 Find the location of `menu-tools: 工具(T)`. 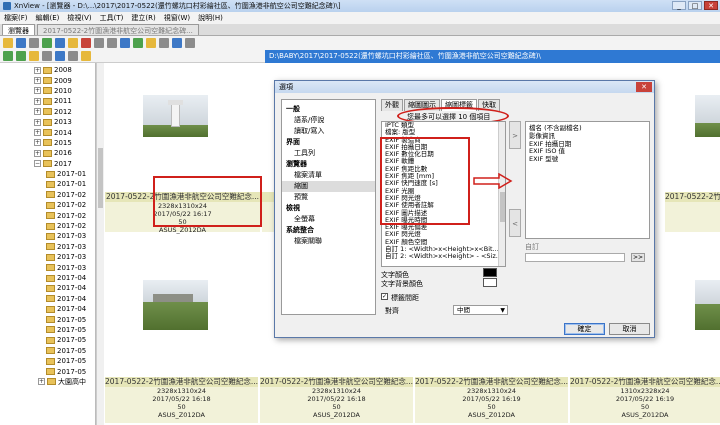

menu-tools: 工具(T) is located at coordinates (112, 18).